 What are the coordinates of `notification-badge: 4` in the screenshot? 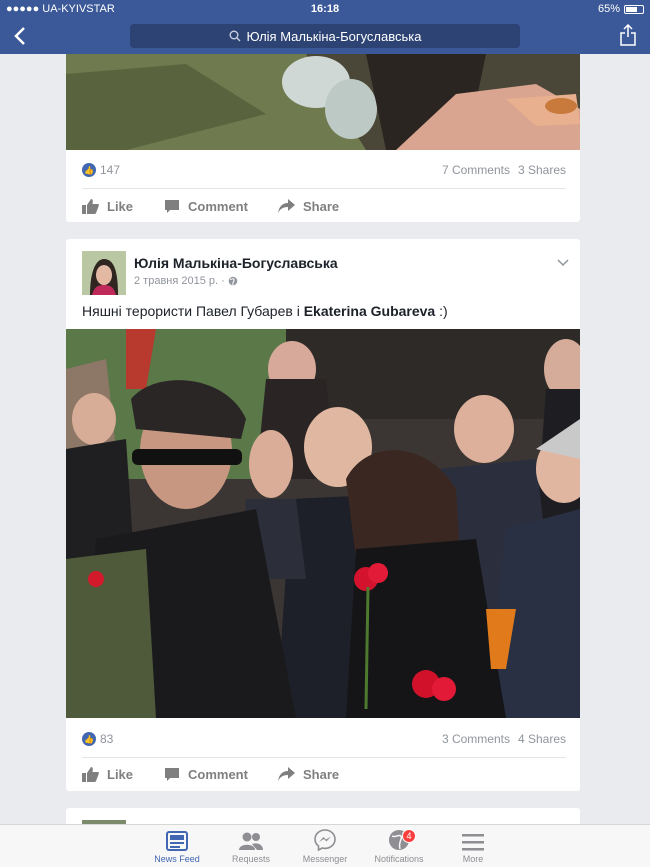 It's located at (409, 836).